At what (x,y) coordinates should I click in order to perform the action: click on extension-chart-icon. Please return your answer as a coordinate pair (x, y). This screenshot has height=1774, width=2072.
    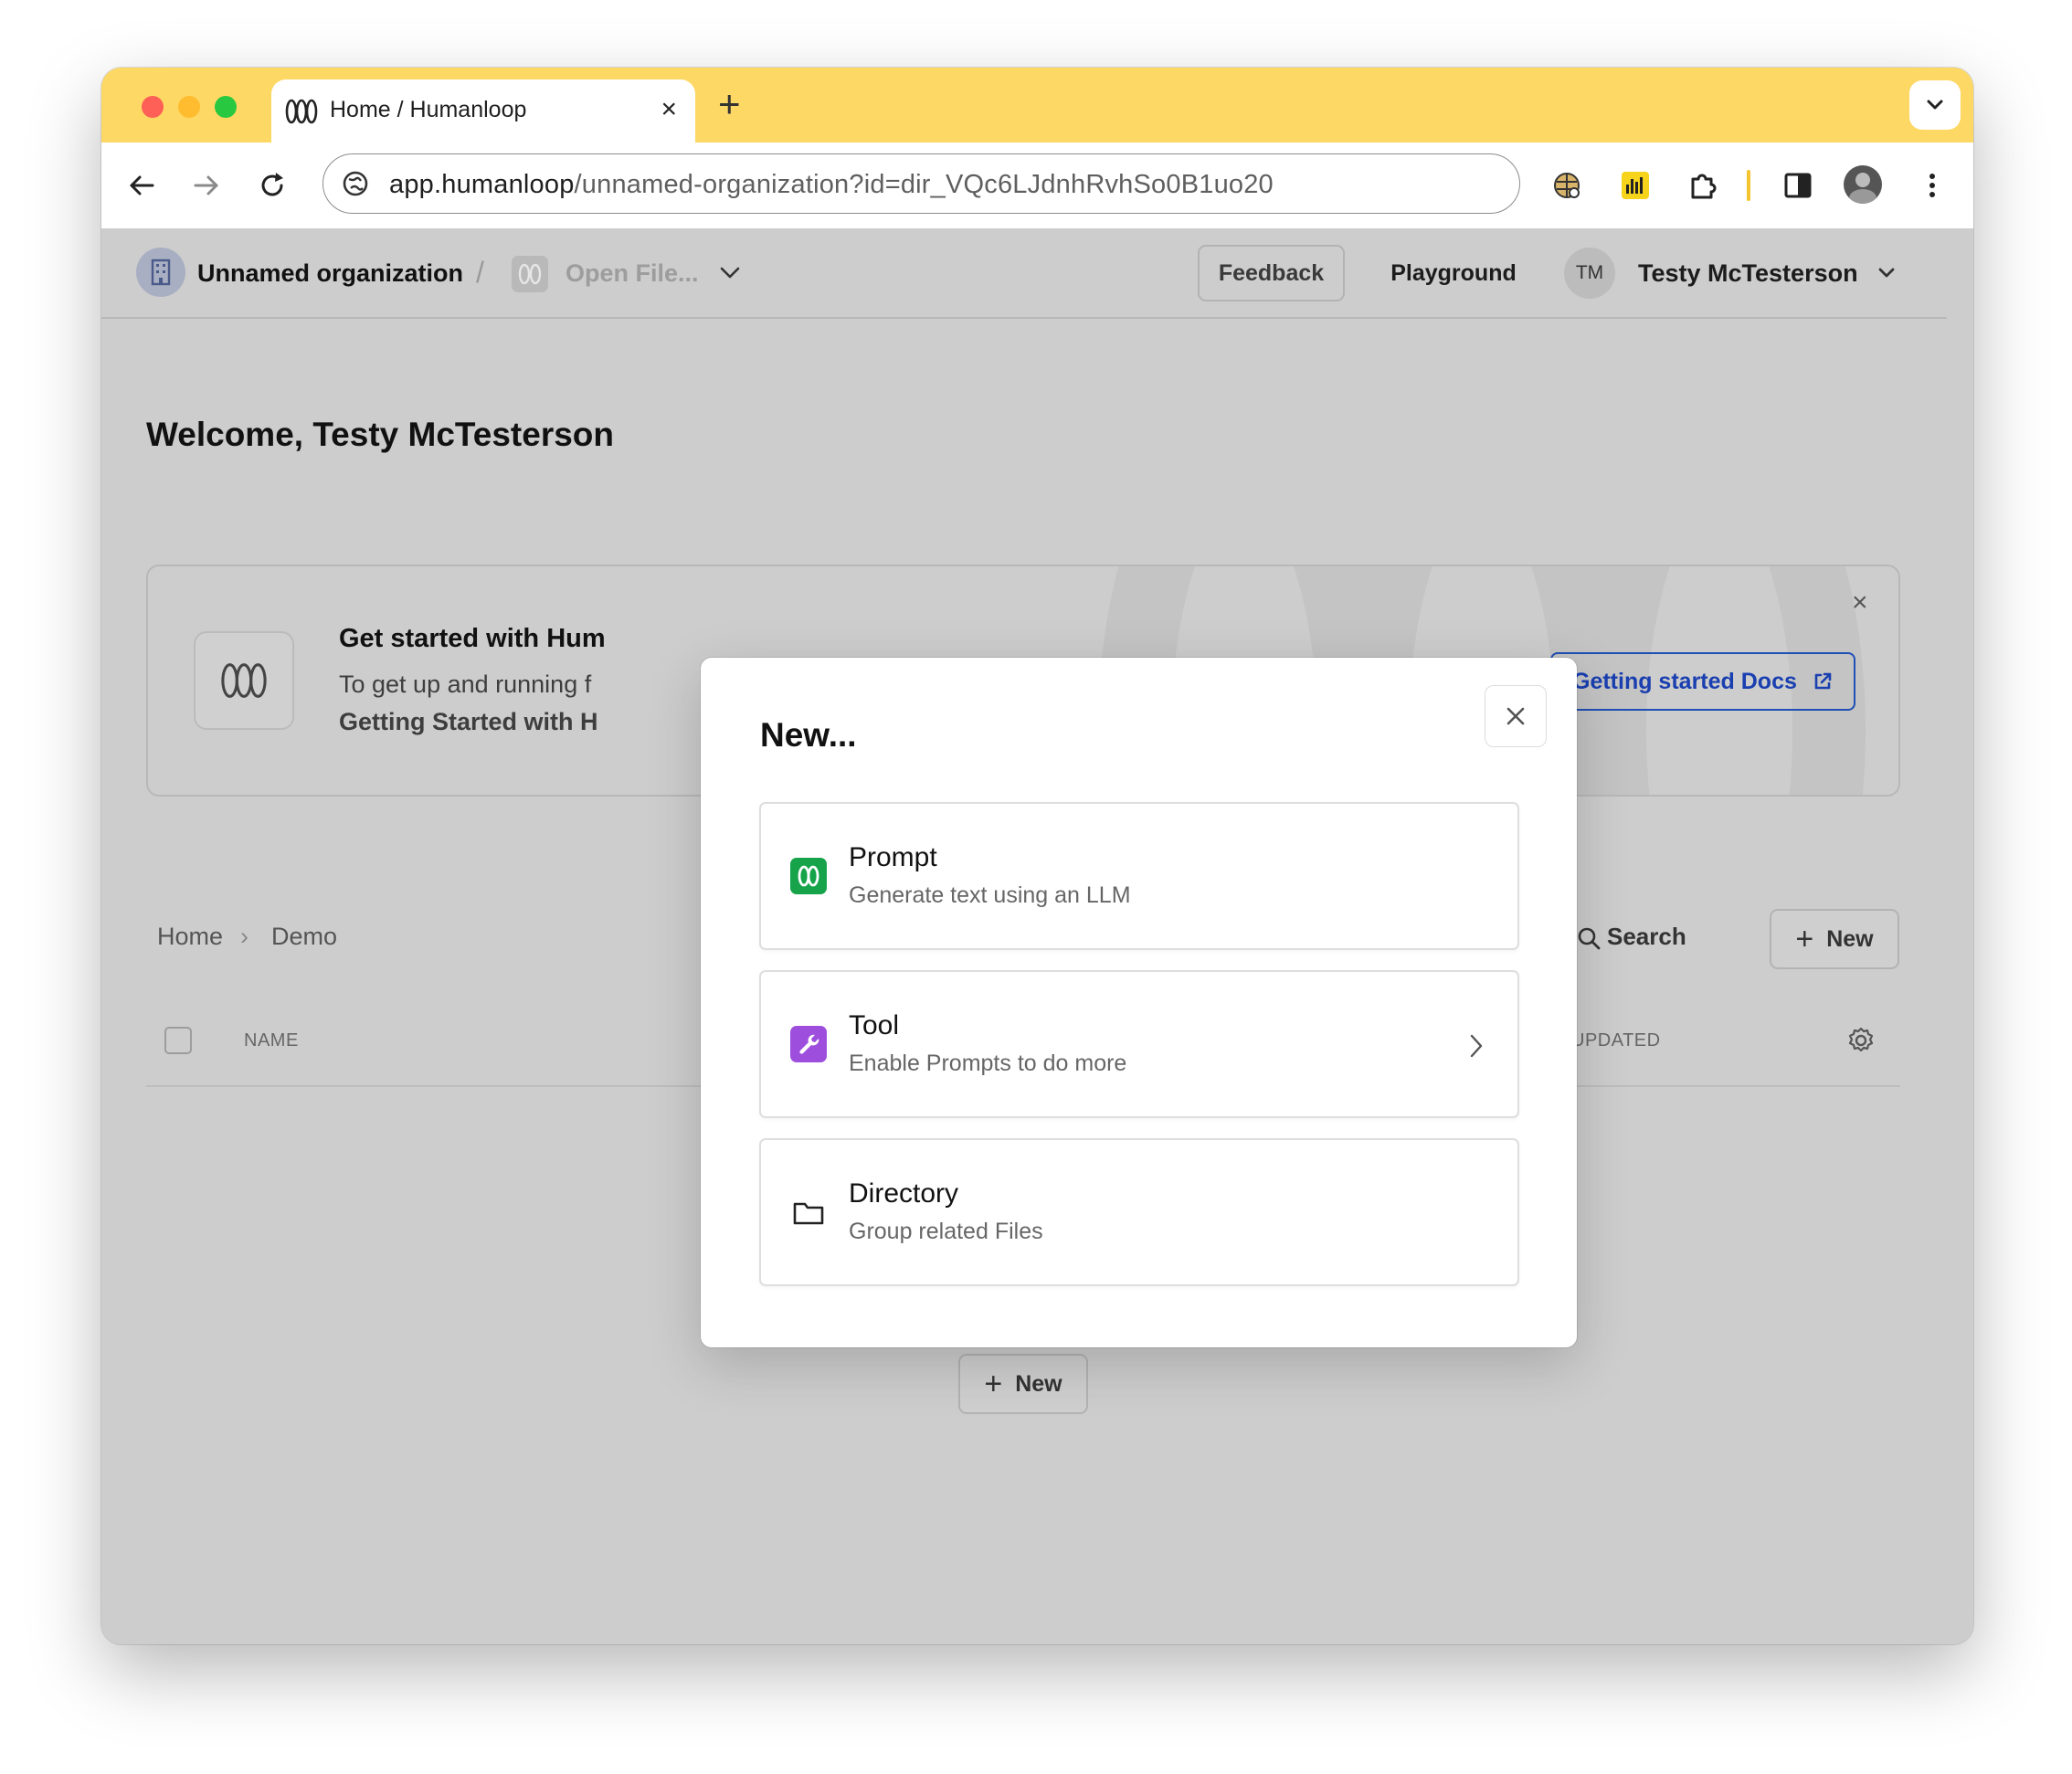
    Looking at the image, I should click on (1635, 185).